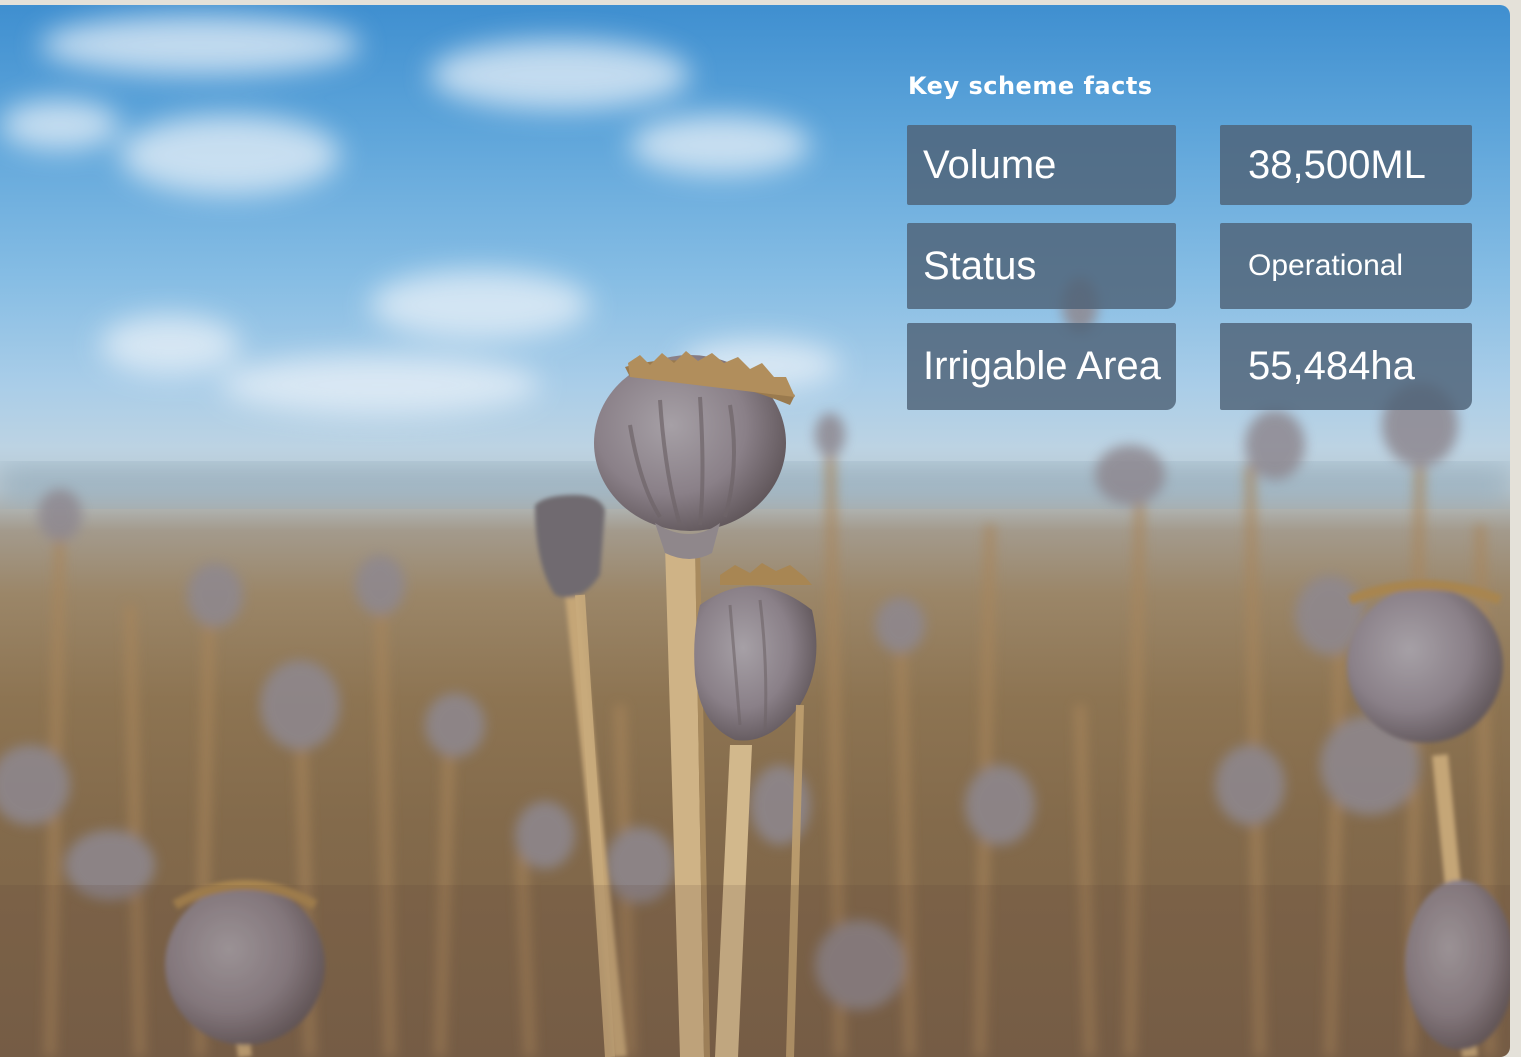  I want to click on fact-label-irrigable-area: Irrigable Area, so click(1041, 366).